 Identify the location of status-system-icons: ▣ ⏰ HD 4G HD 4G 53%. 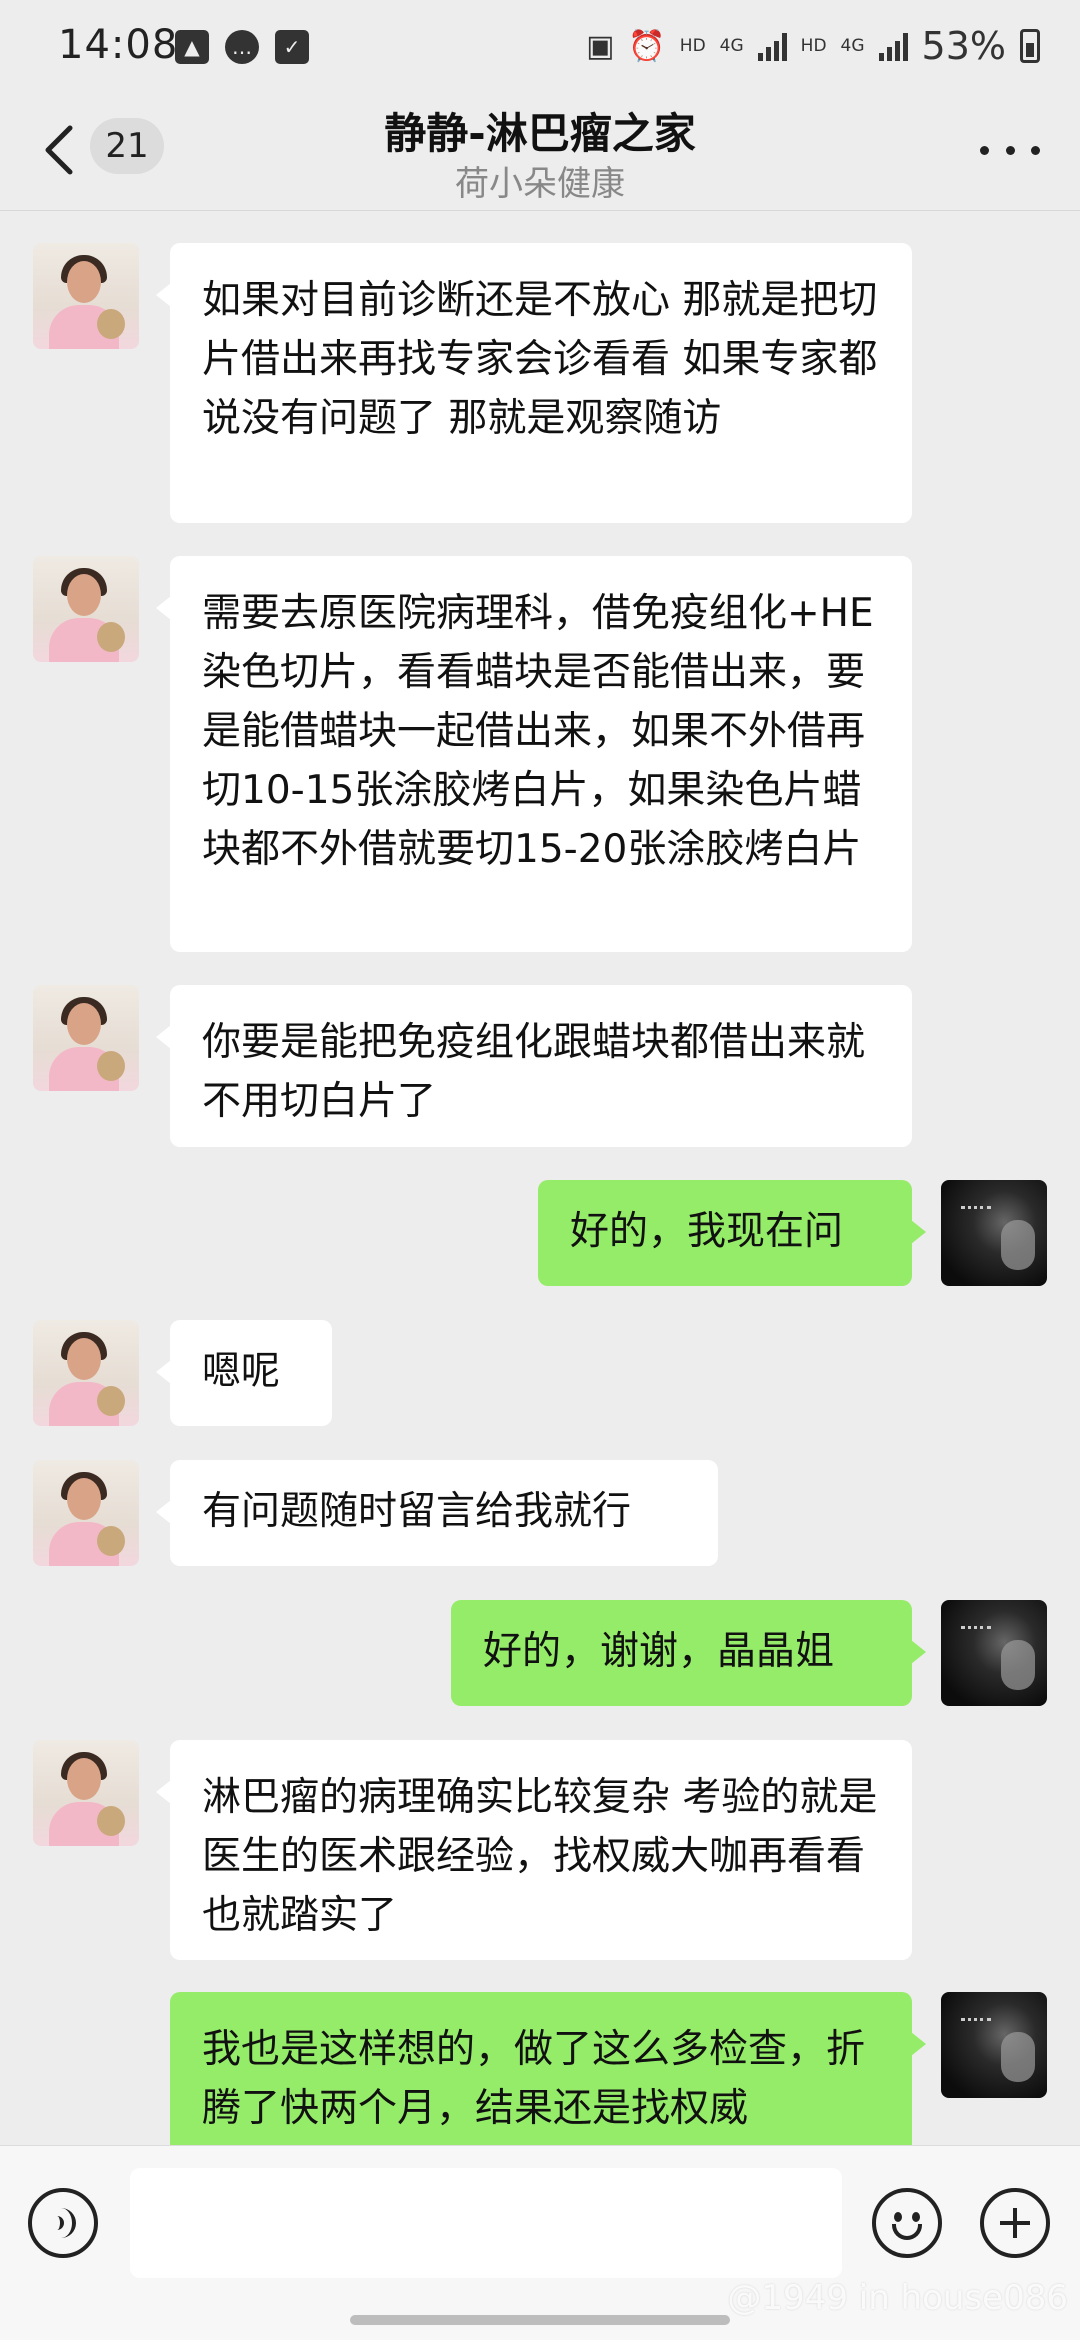
(813, 46).